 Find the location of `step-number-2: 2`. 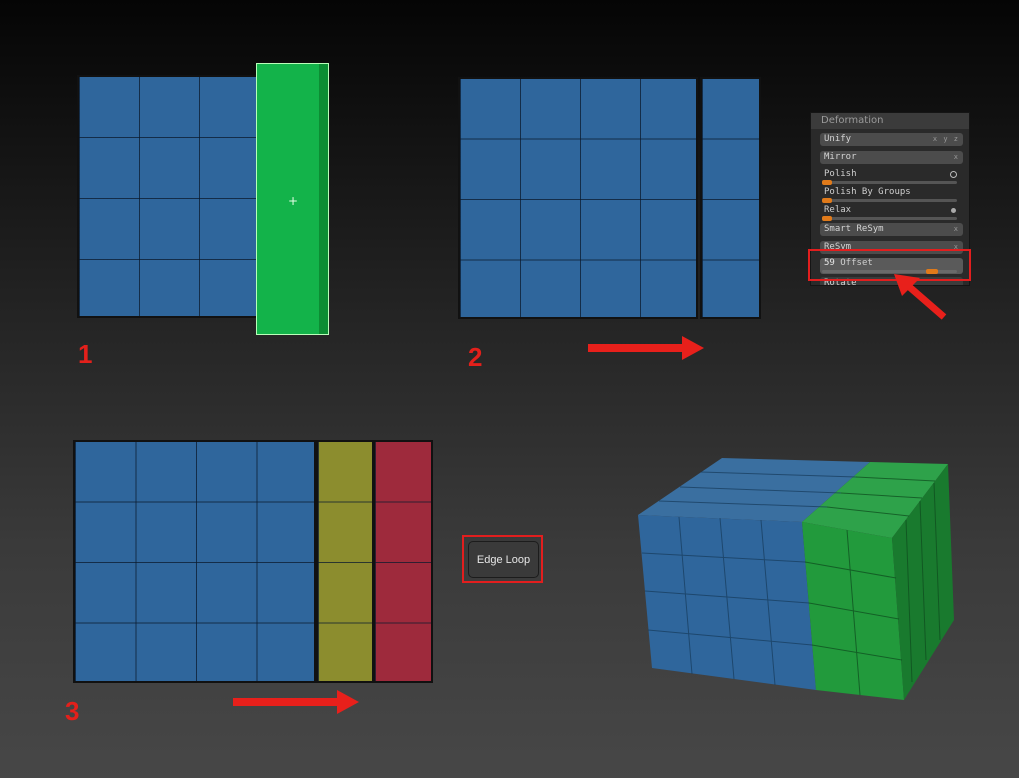

step-number-2: 2 is located at coordinates (475, 357).